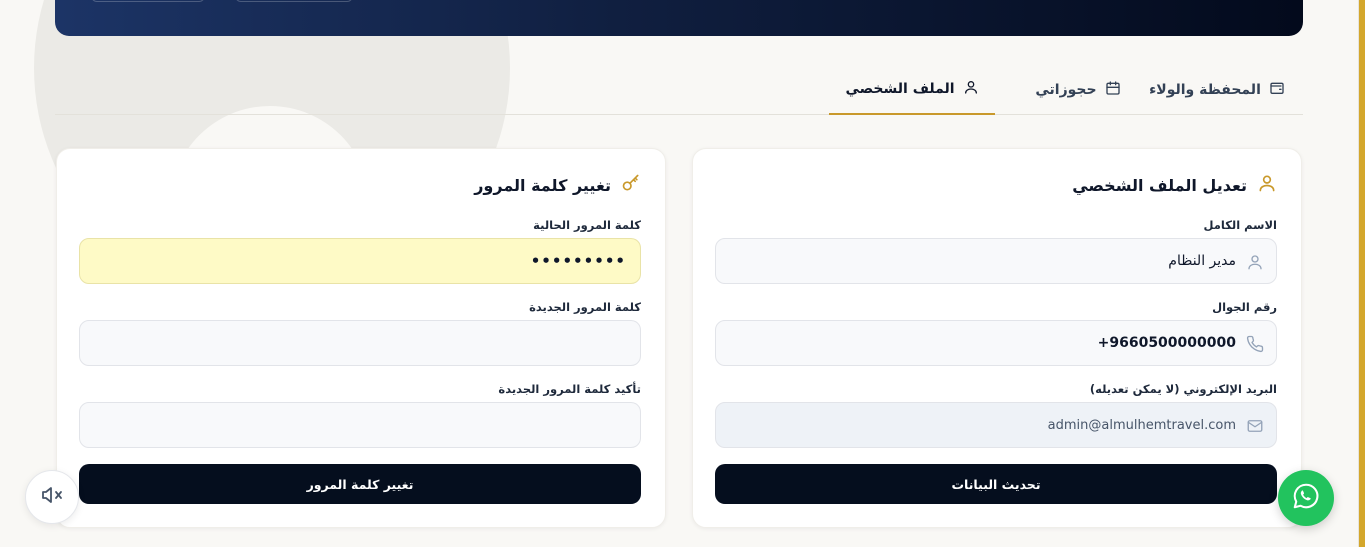  What do you see at coordinates (1141, 425) in the screenshot?
I see `email-value: admin@almulhemtravel.com` at bounding box center [1141, 425].